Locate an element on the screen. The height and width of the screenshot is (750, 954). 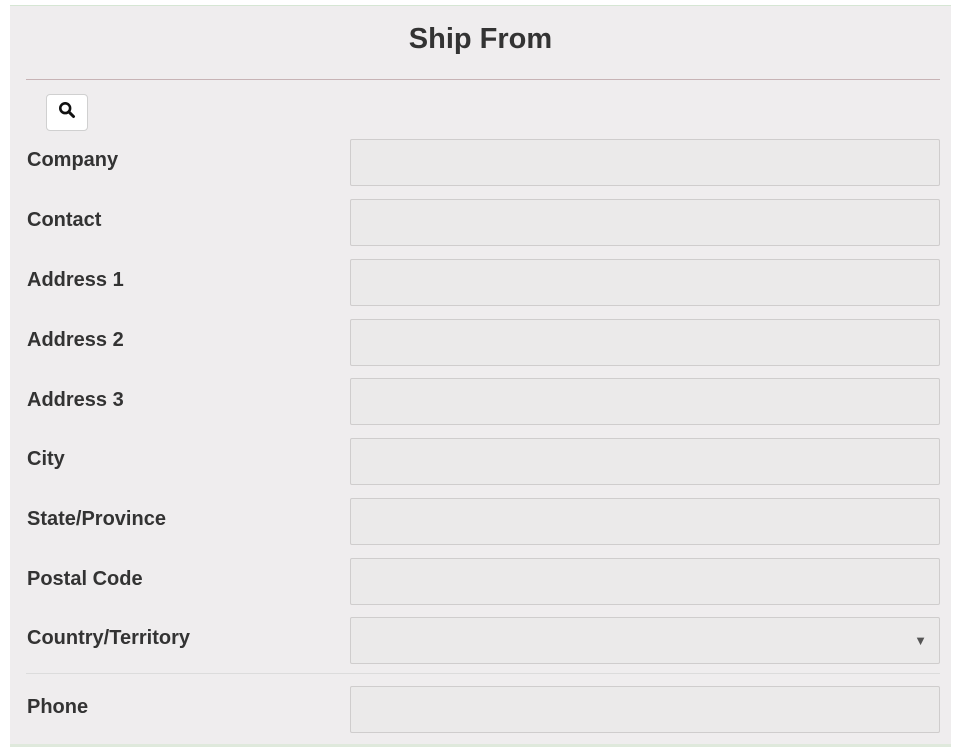
phone-label: Phone is located at coordinates (58, 707).